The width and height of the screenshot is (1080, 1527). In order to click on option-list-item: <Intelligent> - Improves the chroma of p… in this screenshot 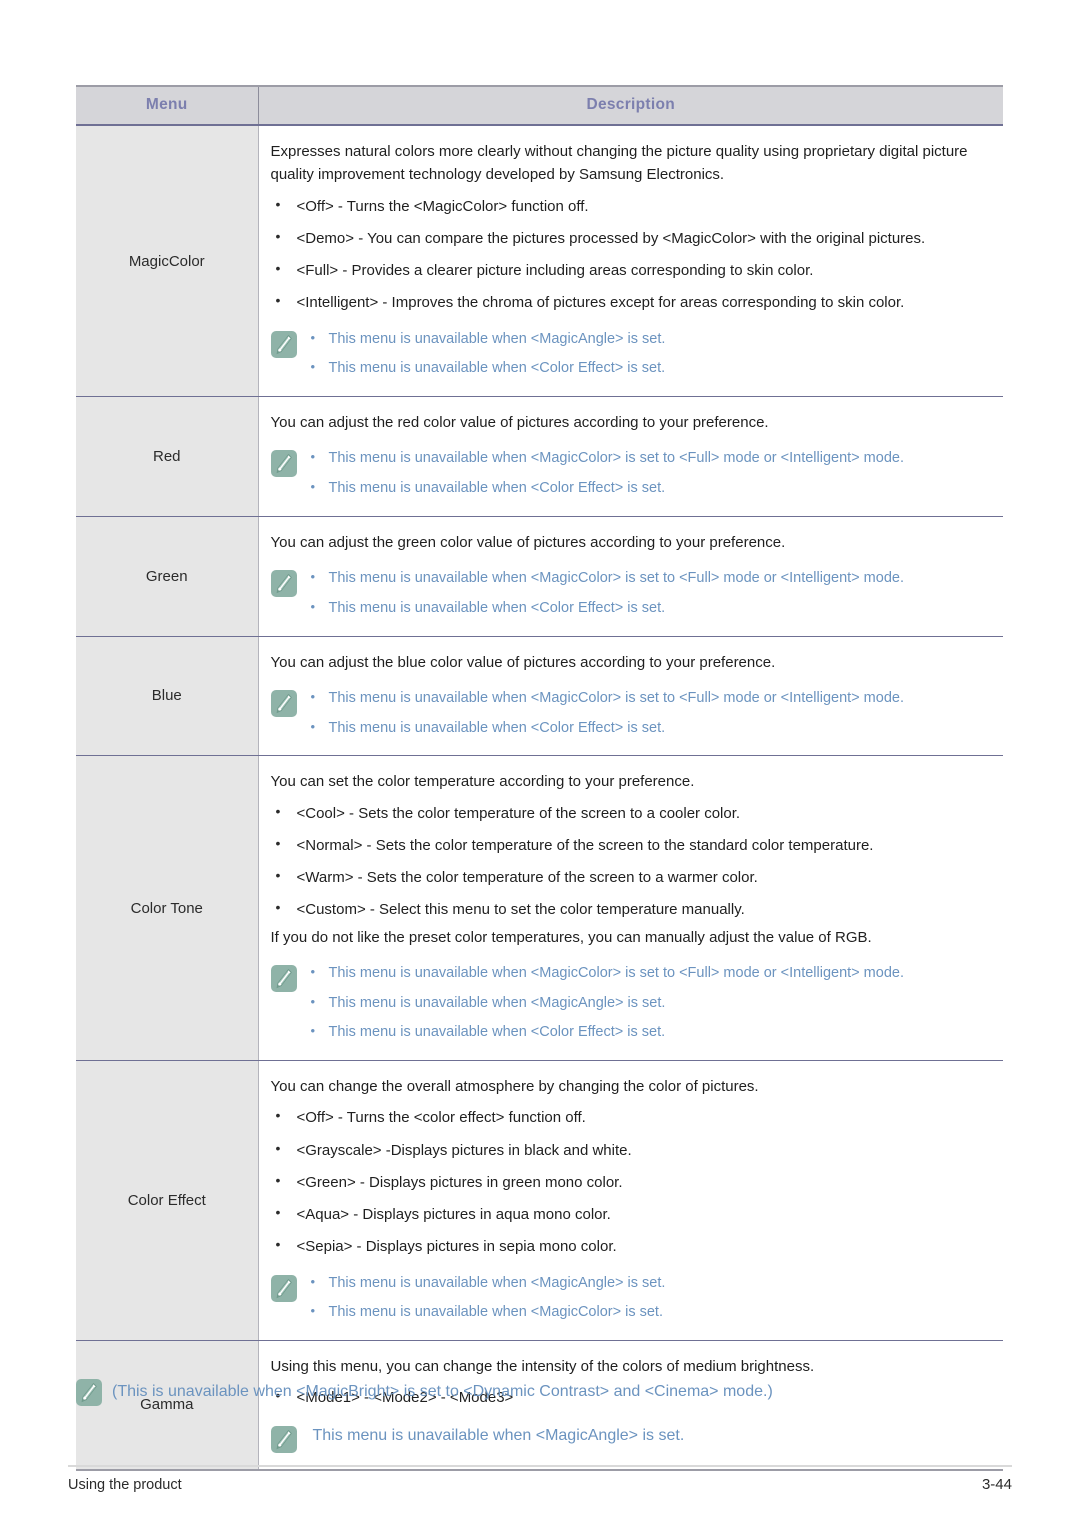, I will do `click(631, 302)`.